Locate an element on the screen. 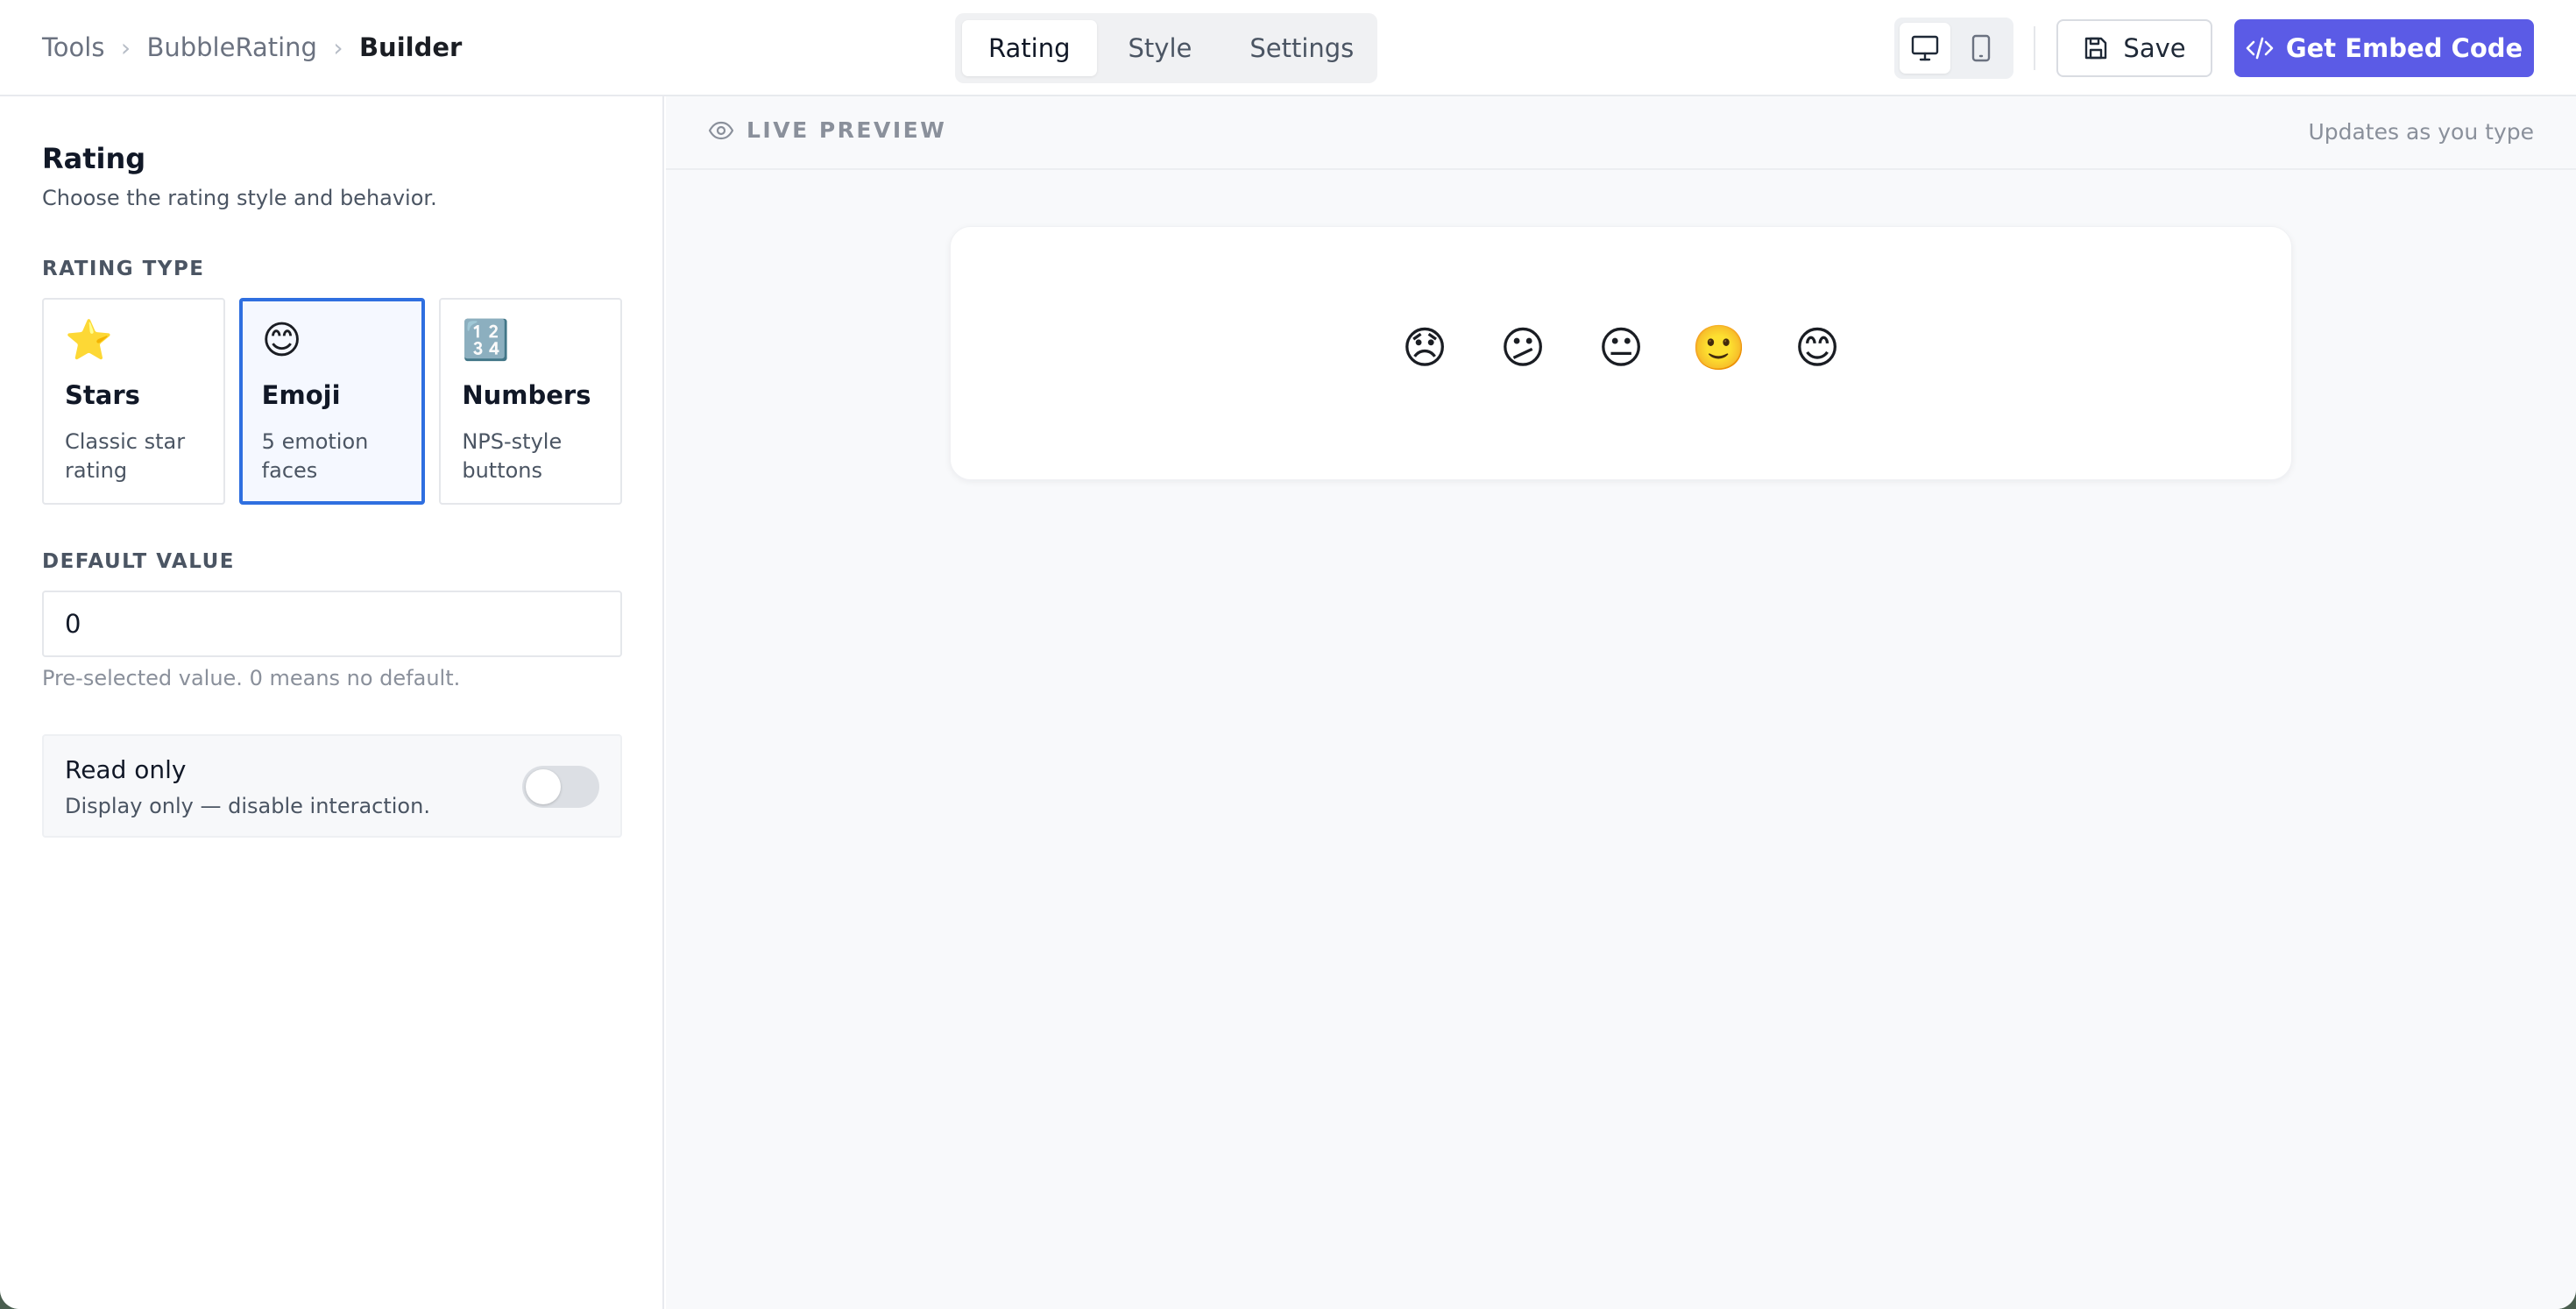 Image resolution: width=2576 pixels, height=1309 pixels. smiley-icon: 😊 is located at coordinates (281, 340).